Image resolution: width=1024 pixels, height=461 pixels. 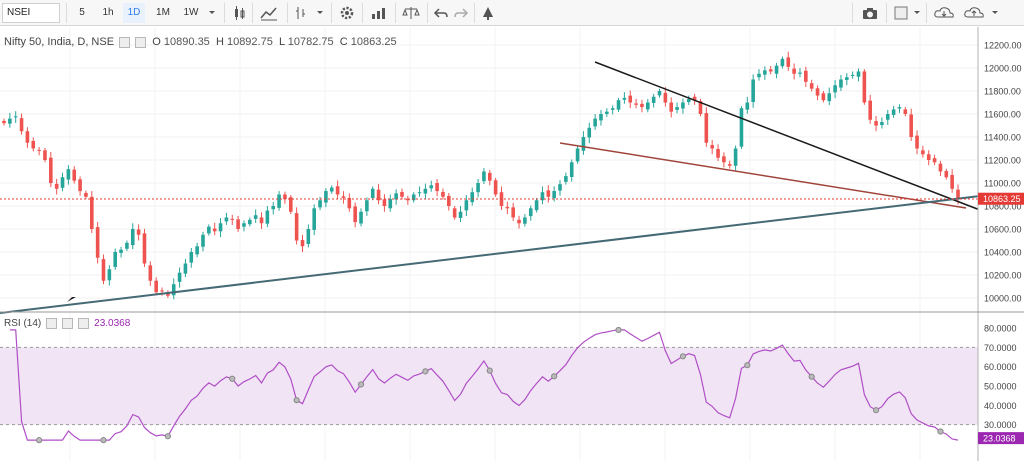 What do you see at coordinates (488, 13) in the screenshot?
I see `alert-icon` at bounding box center [488, 13].